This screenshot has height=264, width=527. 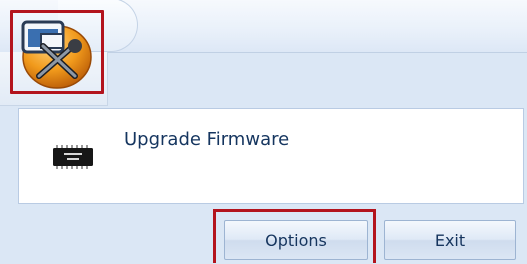 I want to click on application-orb-button, so click(x=57, y=52).